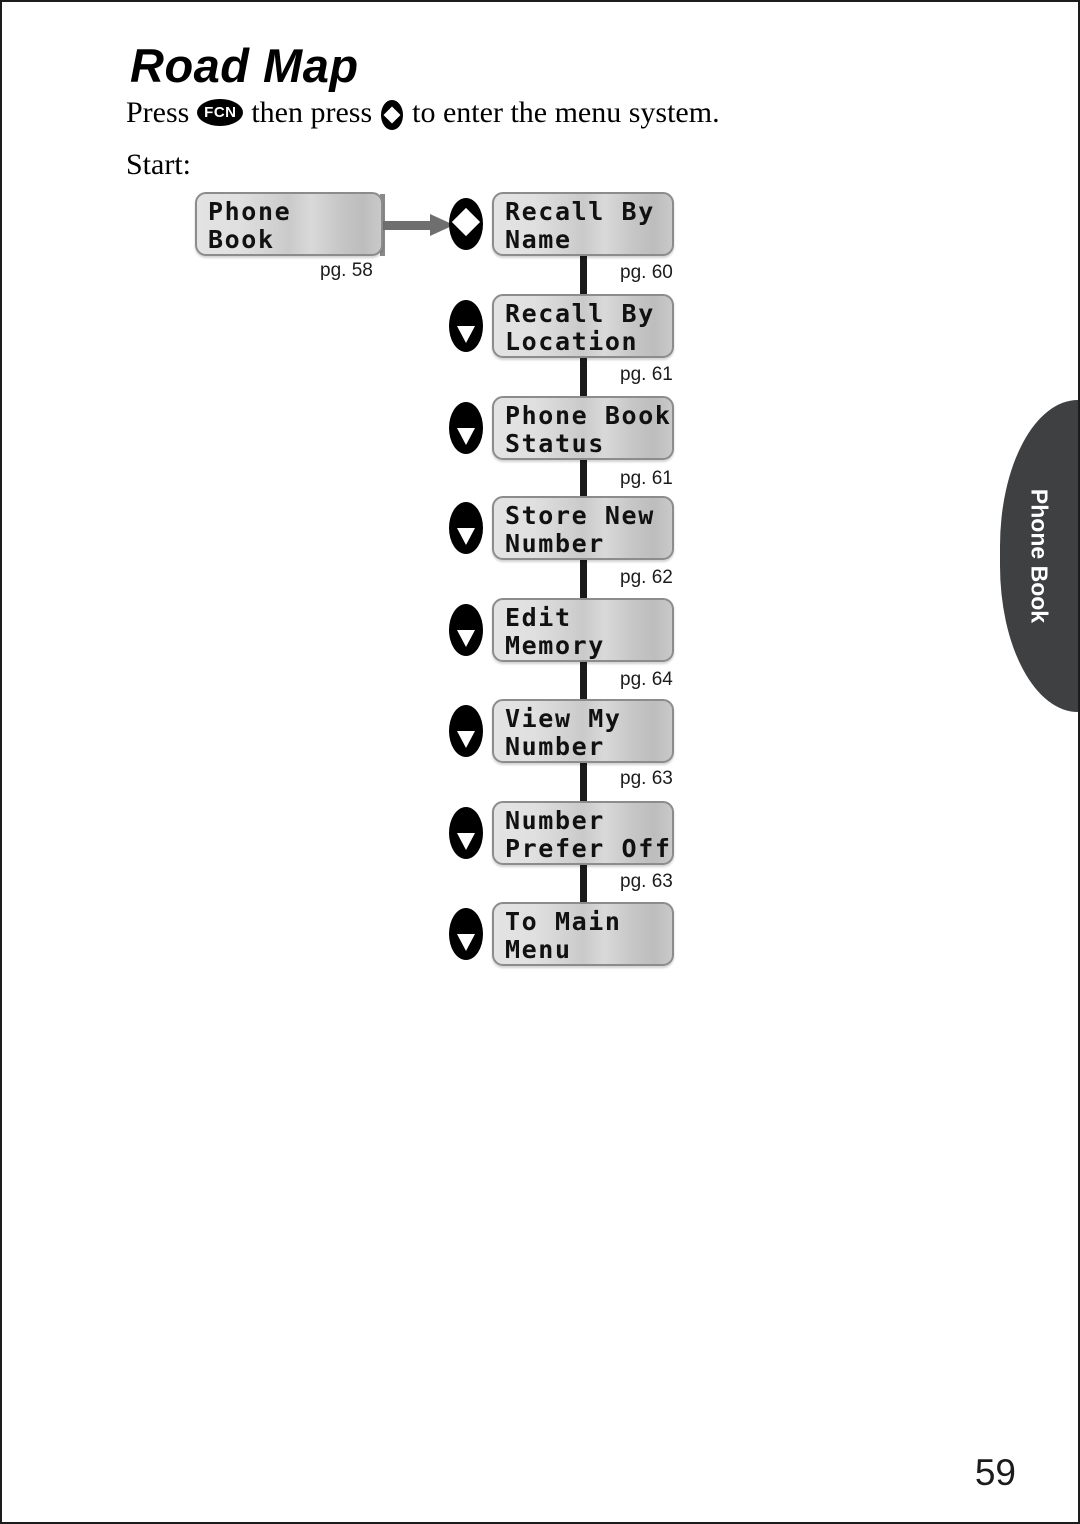 The width and height of the screenshot is (1080, 1524). I want to click on instruction-middle: then press, so click(312, 112).